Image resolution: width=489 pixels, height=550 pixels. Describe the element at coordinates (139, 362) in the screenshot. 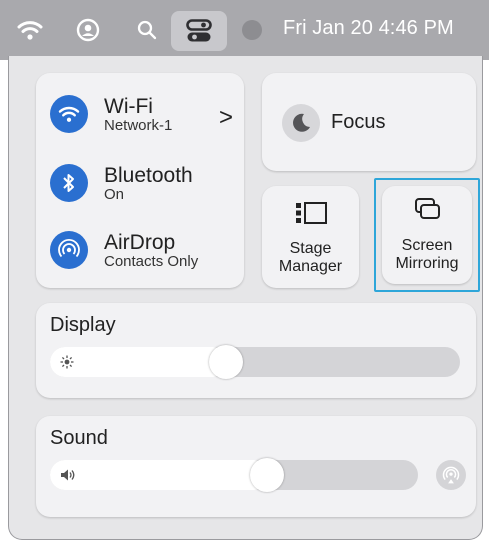

I see `brightness-fill` at that location.